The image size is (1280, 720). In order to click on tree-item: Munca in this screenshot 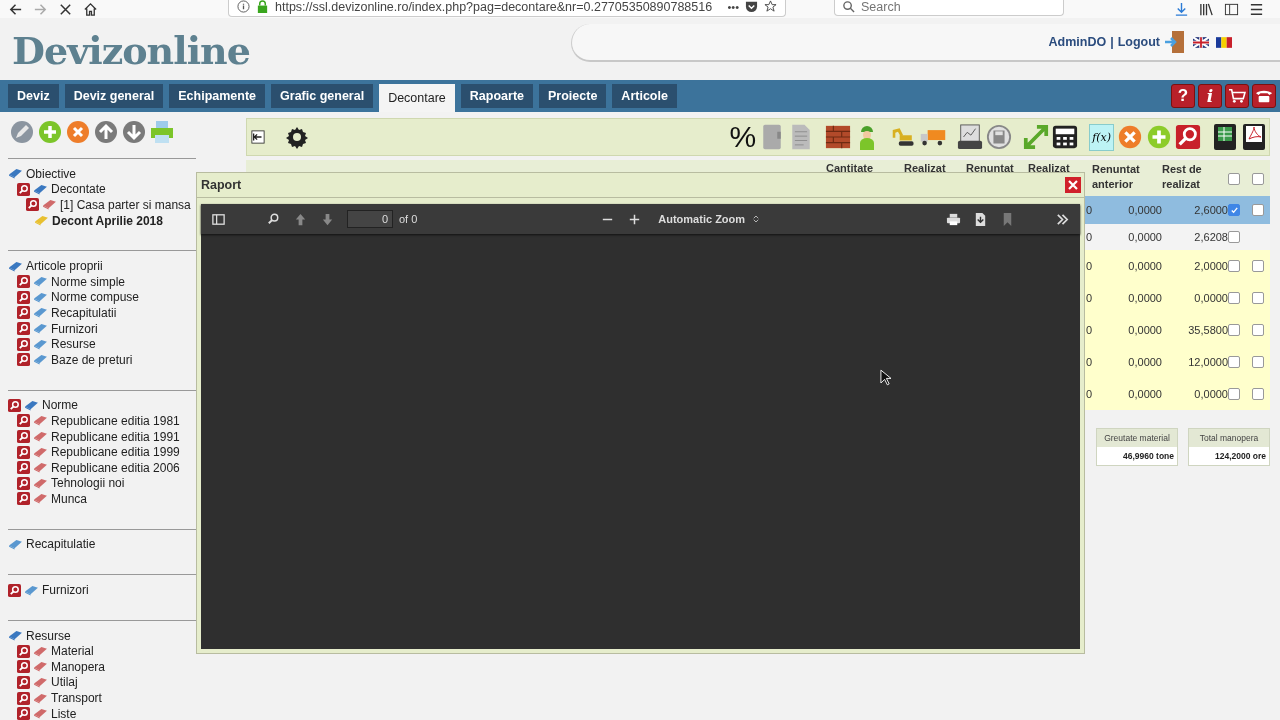, I will do `click(69, 498)`.